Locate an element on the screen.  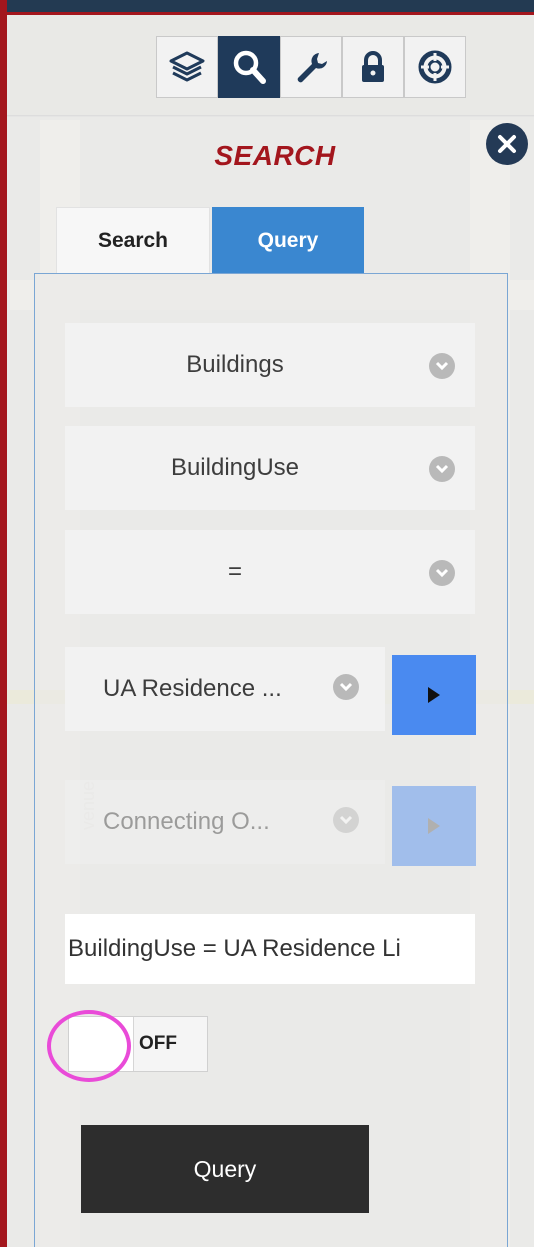
tab-query: Query is located at coordinates (288, 240).